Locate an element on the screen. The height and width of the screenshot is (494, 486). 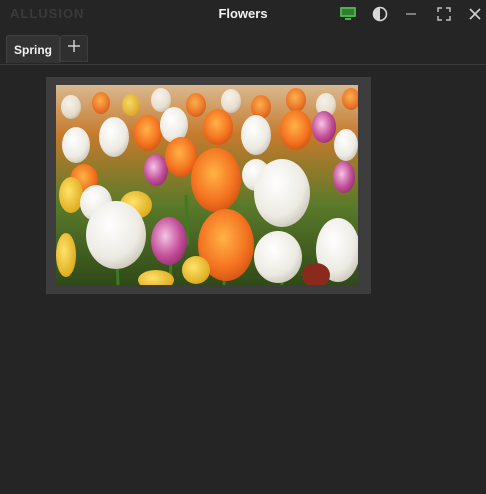
tab-label: Spring is located at coordinates (33, 49).